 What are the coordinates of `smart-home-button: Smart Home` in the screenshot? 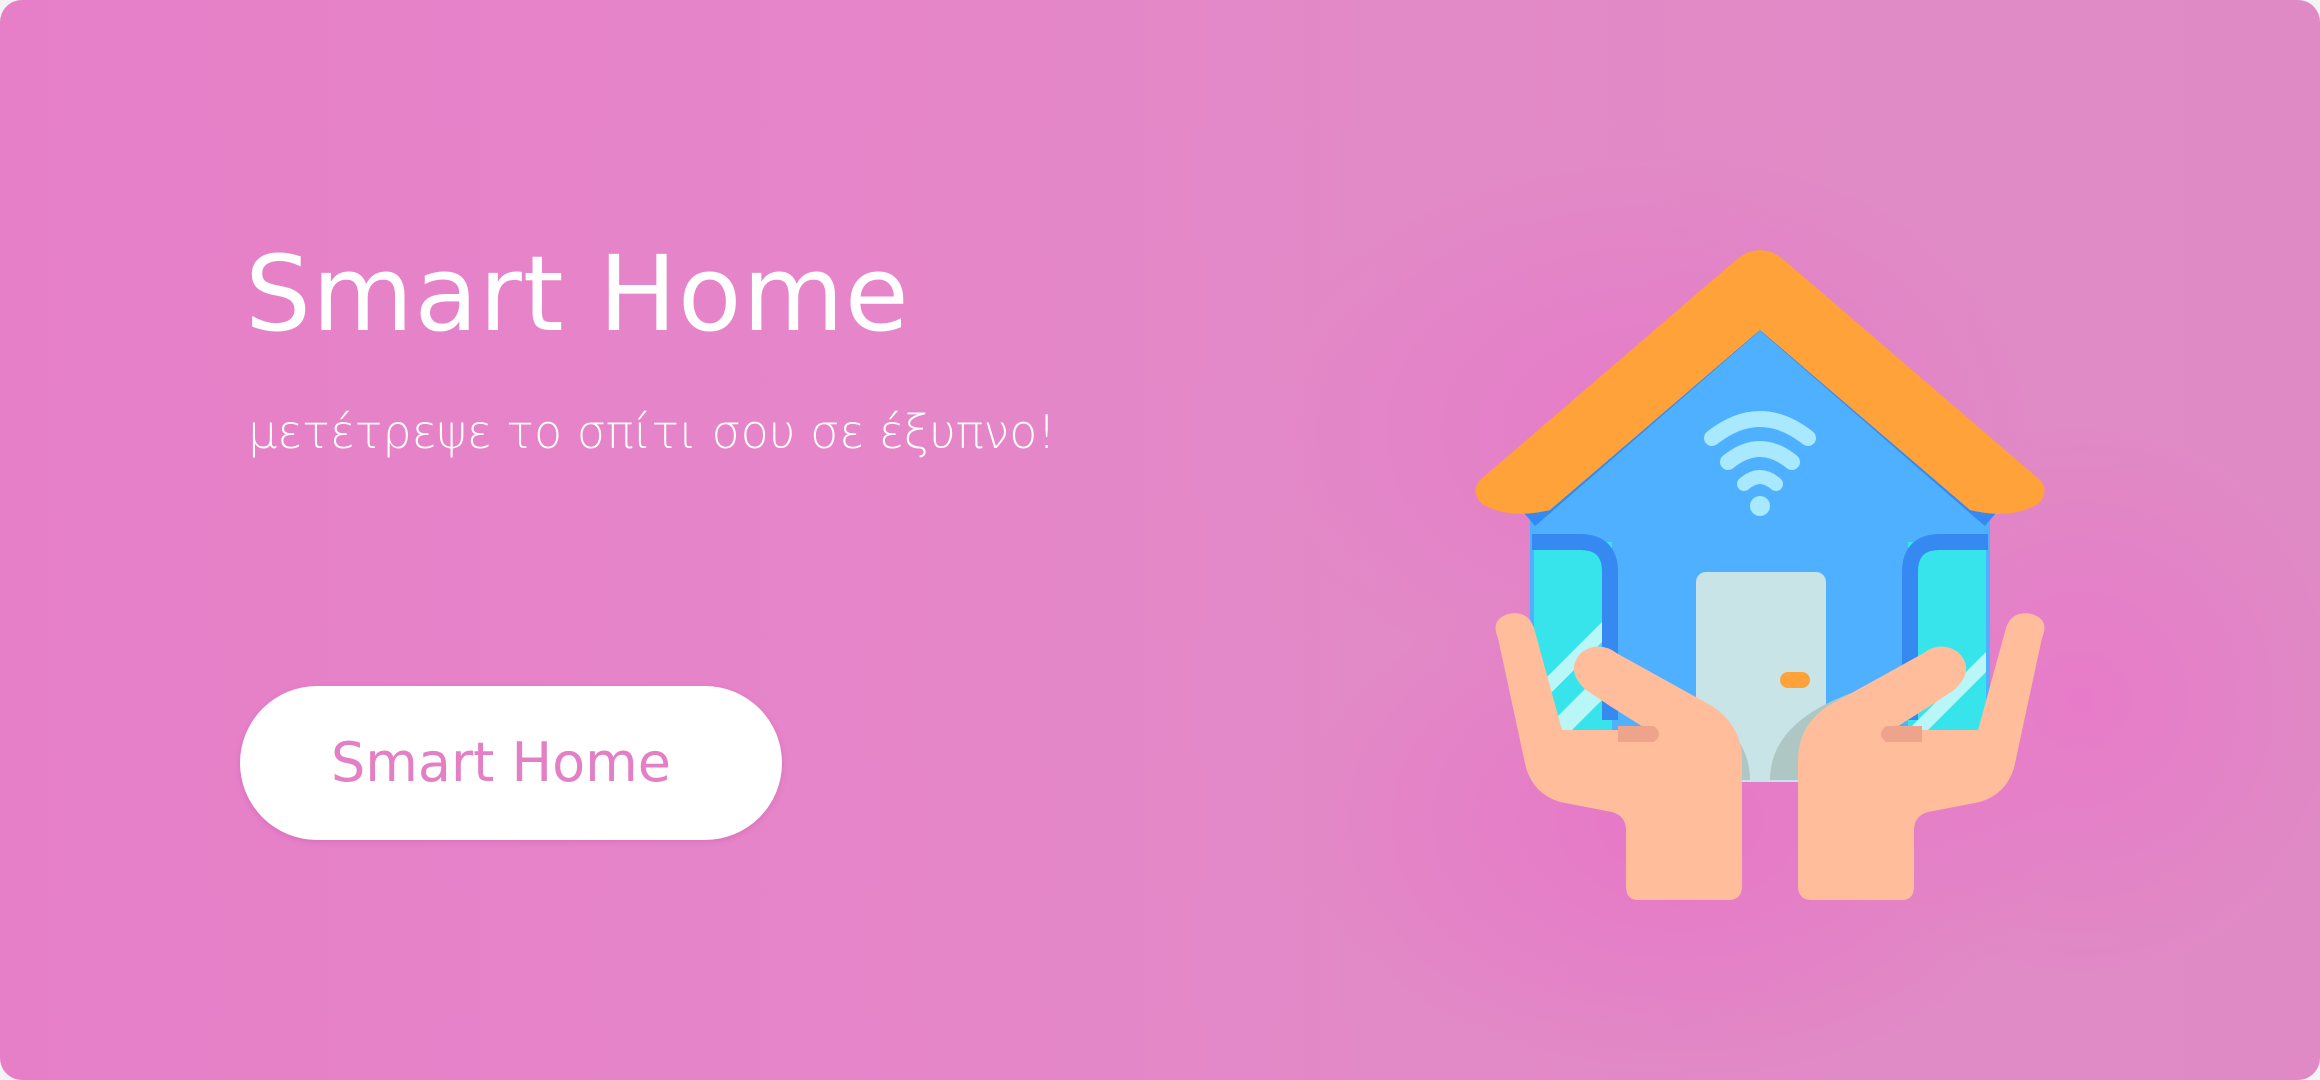 It's located at (511, 763).